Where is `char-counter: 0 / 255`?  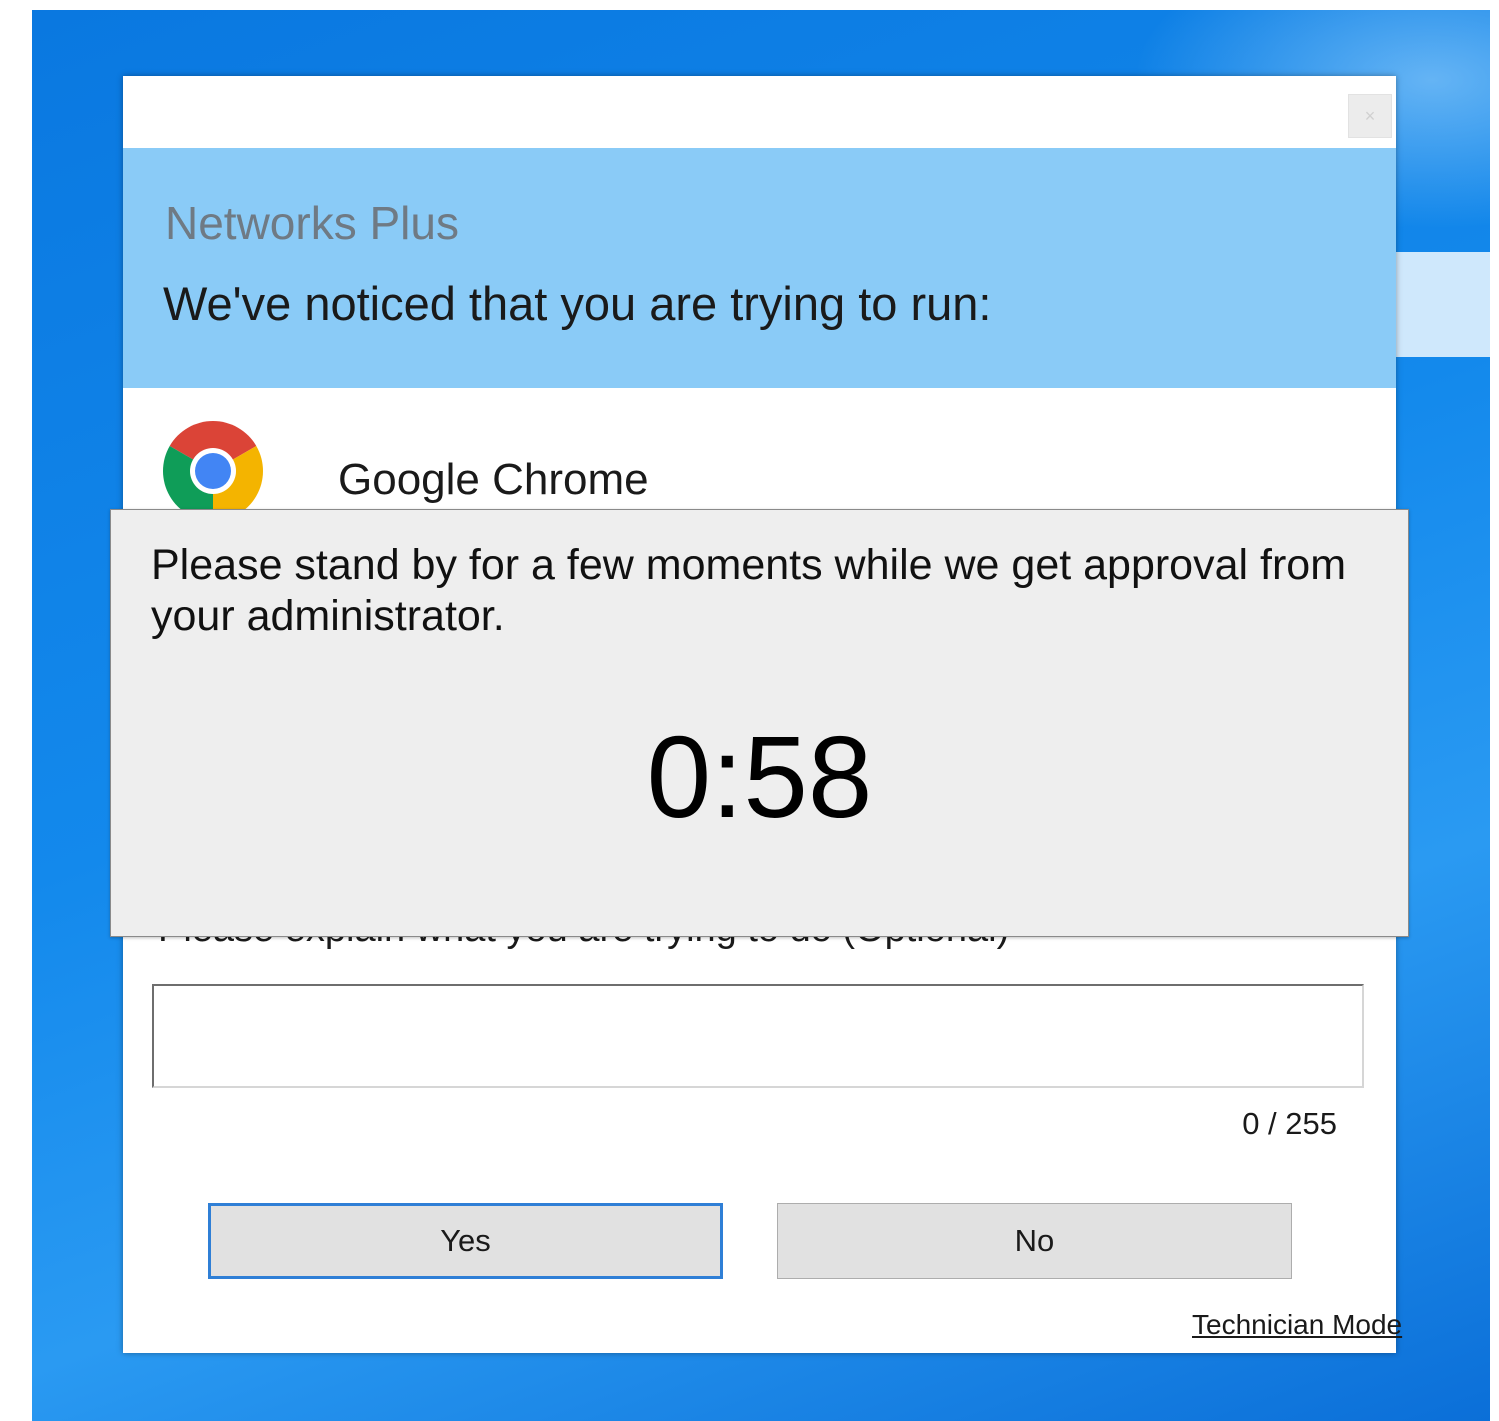 char-counter: 0 / 255 is located at coordinates (1289, 1123).